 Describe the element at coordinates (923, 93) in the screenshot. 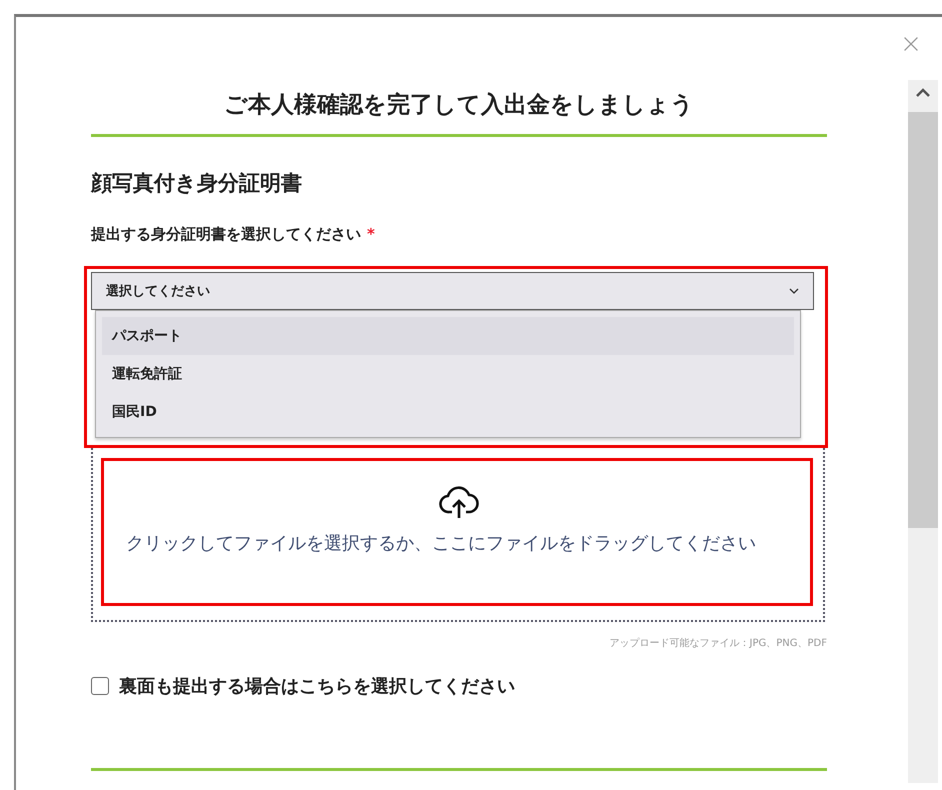

I see `scroll-up-icon` at that location.